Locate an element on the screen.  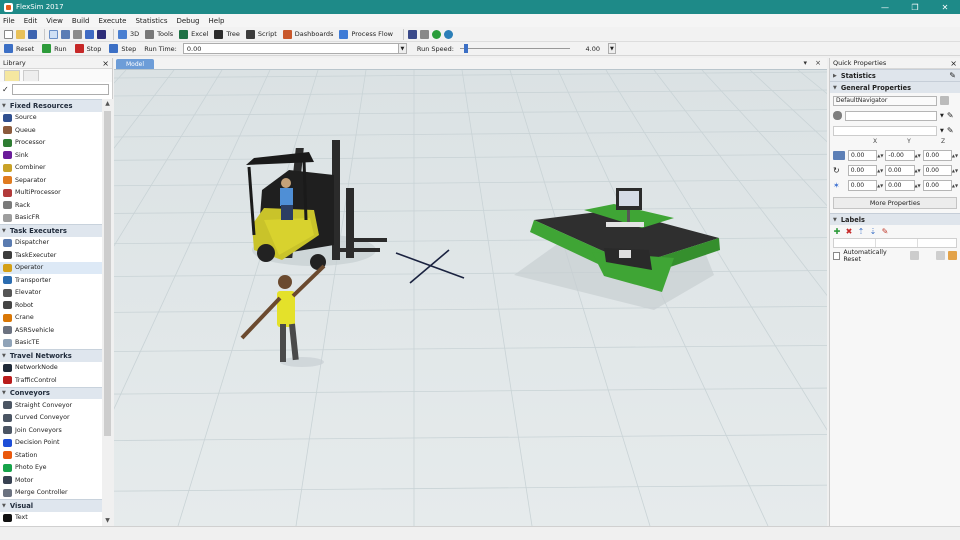
library-item: Rack is located at coordinates (51, 205).